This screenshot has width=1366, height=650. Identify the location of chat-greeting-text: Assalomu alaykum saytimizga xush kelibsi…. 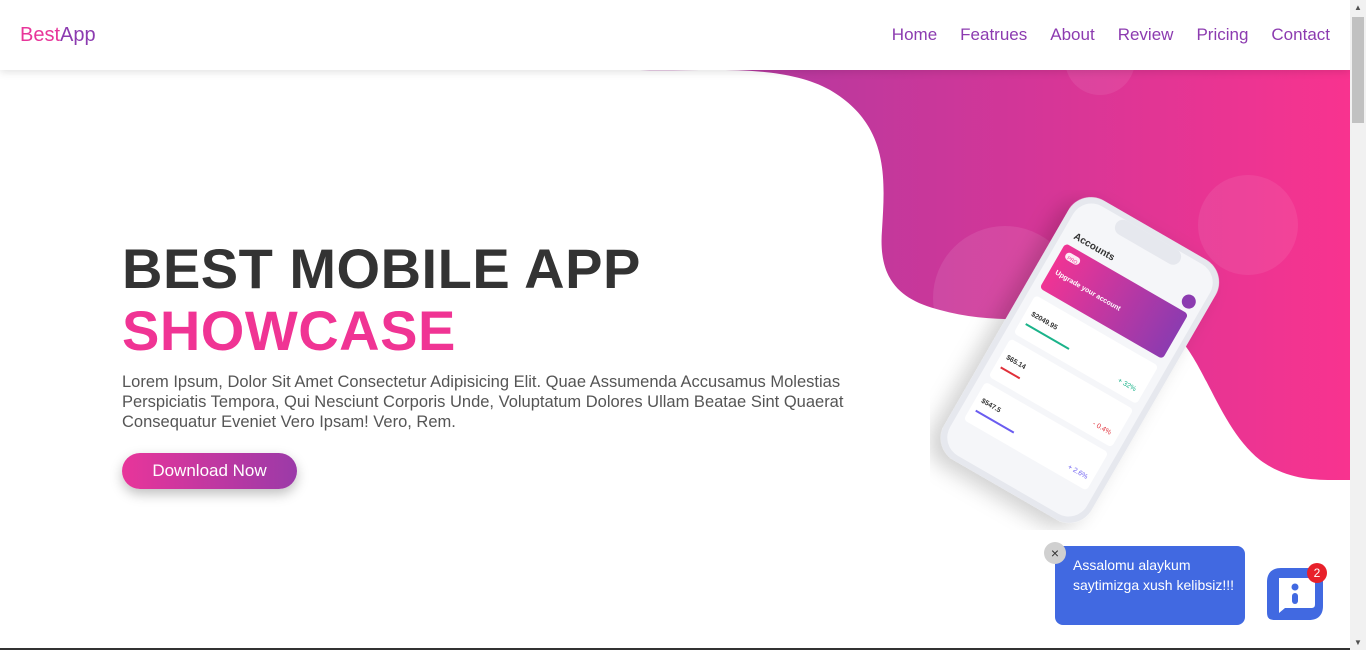
(1154, 575).